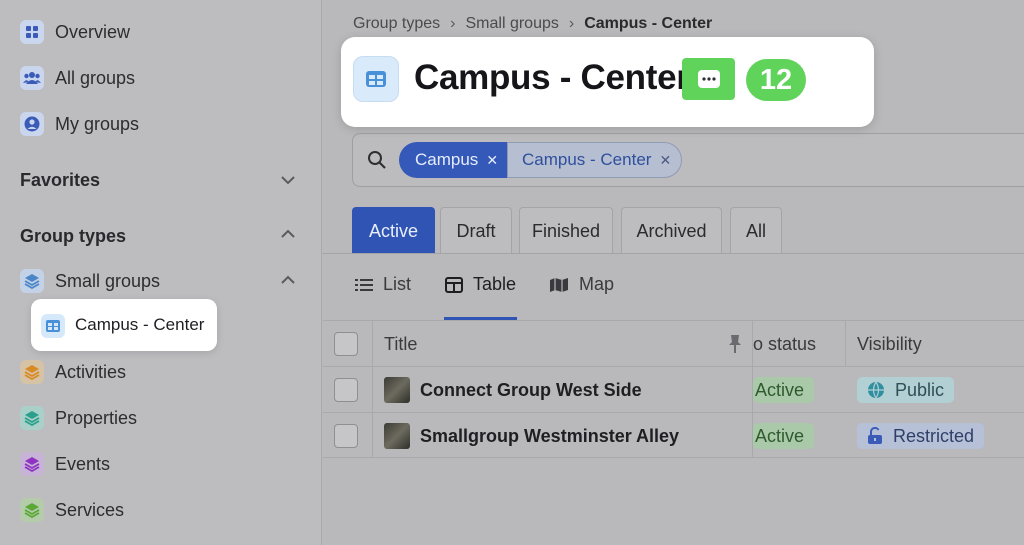 This screenshot has width=1024, height=545. I want to click on visibility-badge: Public, so click(906, 390).